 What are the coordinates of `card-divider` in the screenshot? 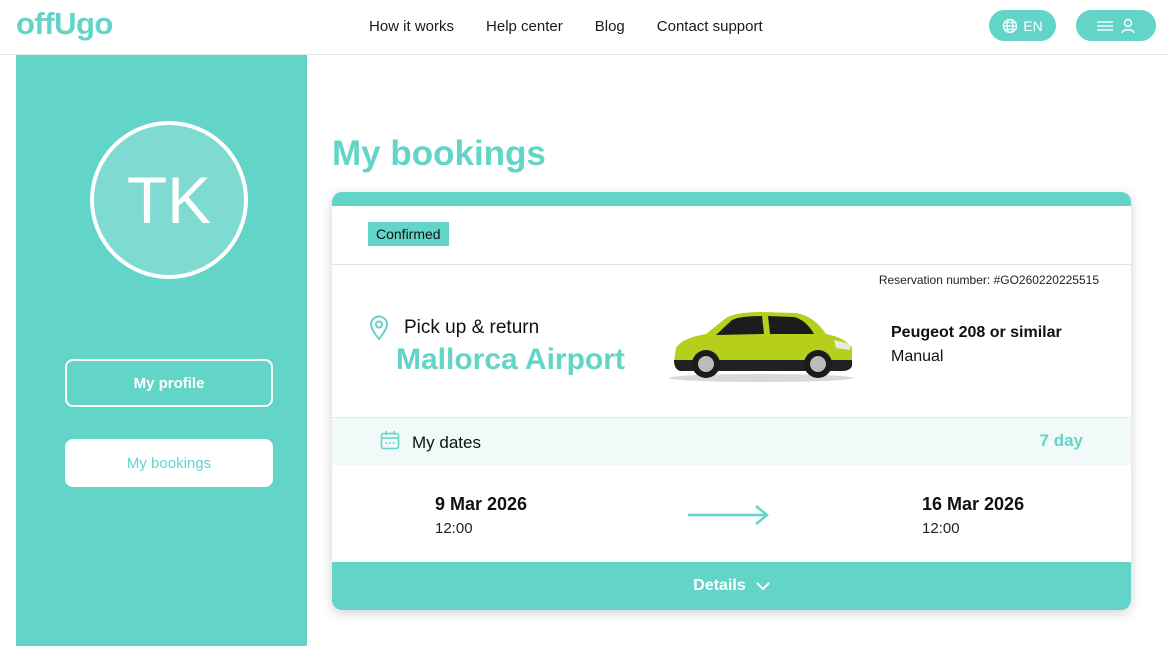 It's located at (731, 264).